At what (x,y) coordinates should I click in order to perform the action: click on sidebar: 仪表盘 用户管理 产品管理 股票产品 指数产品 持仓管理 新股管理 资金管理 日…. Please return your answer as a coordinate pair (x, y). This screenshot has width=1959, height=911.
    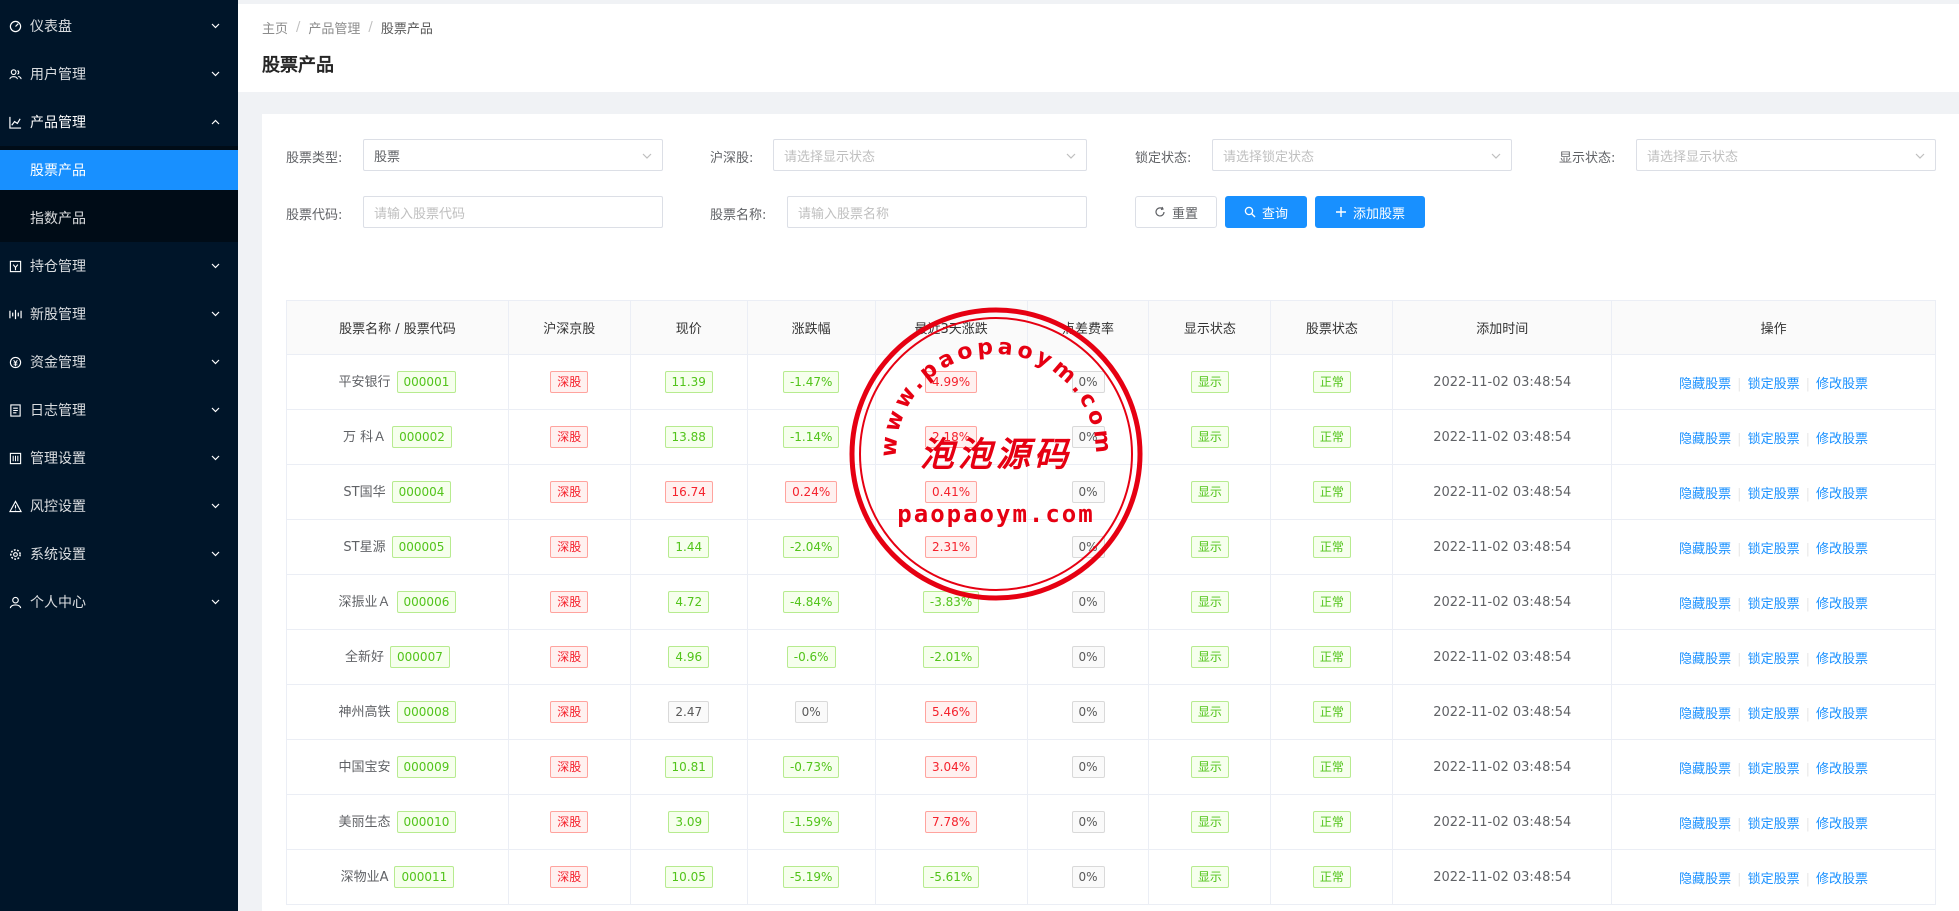
    Looking at the image, I should click on (119, 455).